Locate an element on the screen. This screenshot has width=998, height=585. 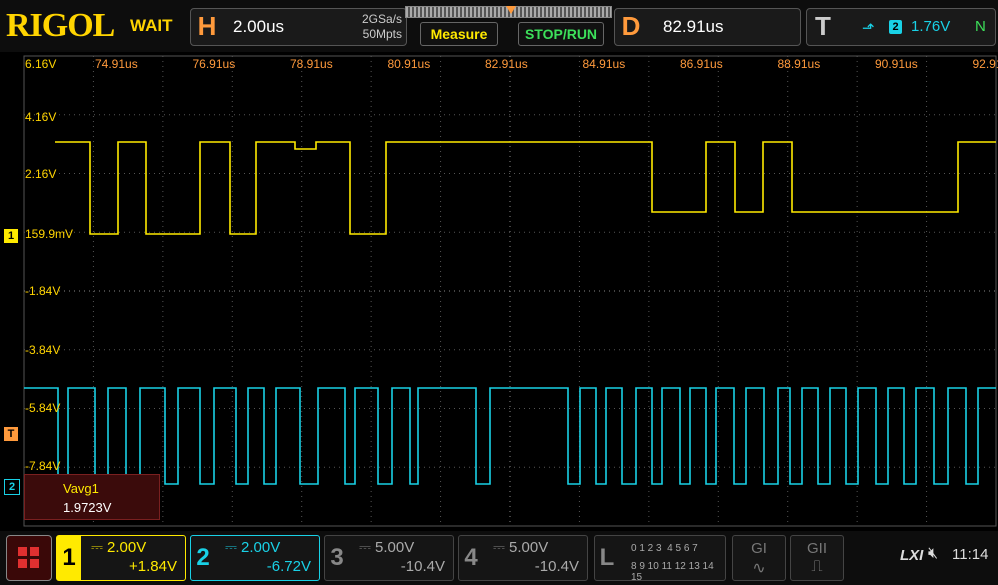
y-tick-label: -3.84V is located at coordinates (43, 350).